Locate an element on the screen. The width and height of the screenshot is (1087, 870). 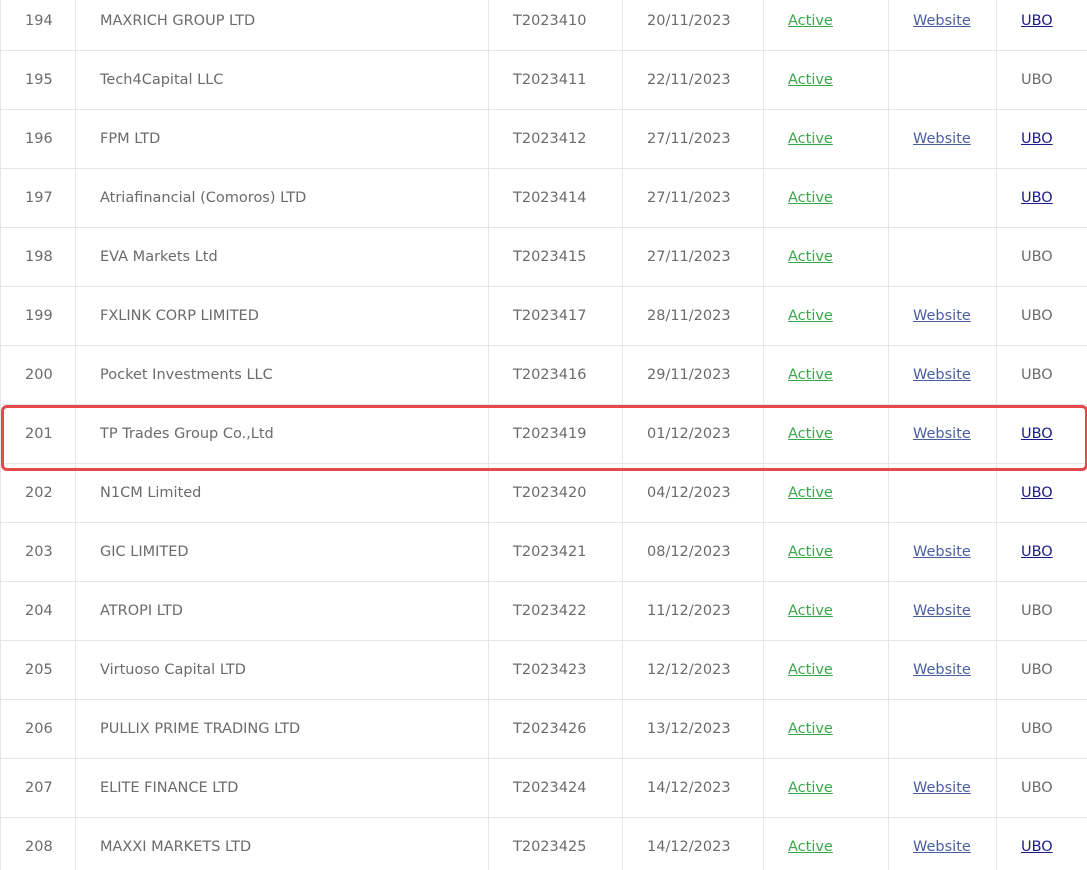
license-number: T2023411 is located at coordinates (555, 80).